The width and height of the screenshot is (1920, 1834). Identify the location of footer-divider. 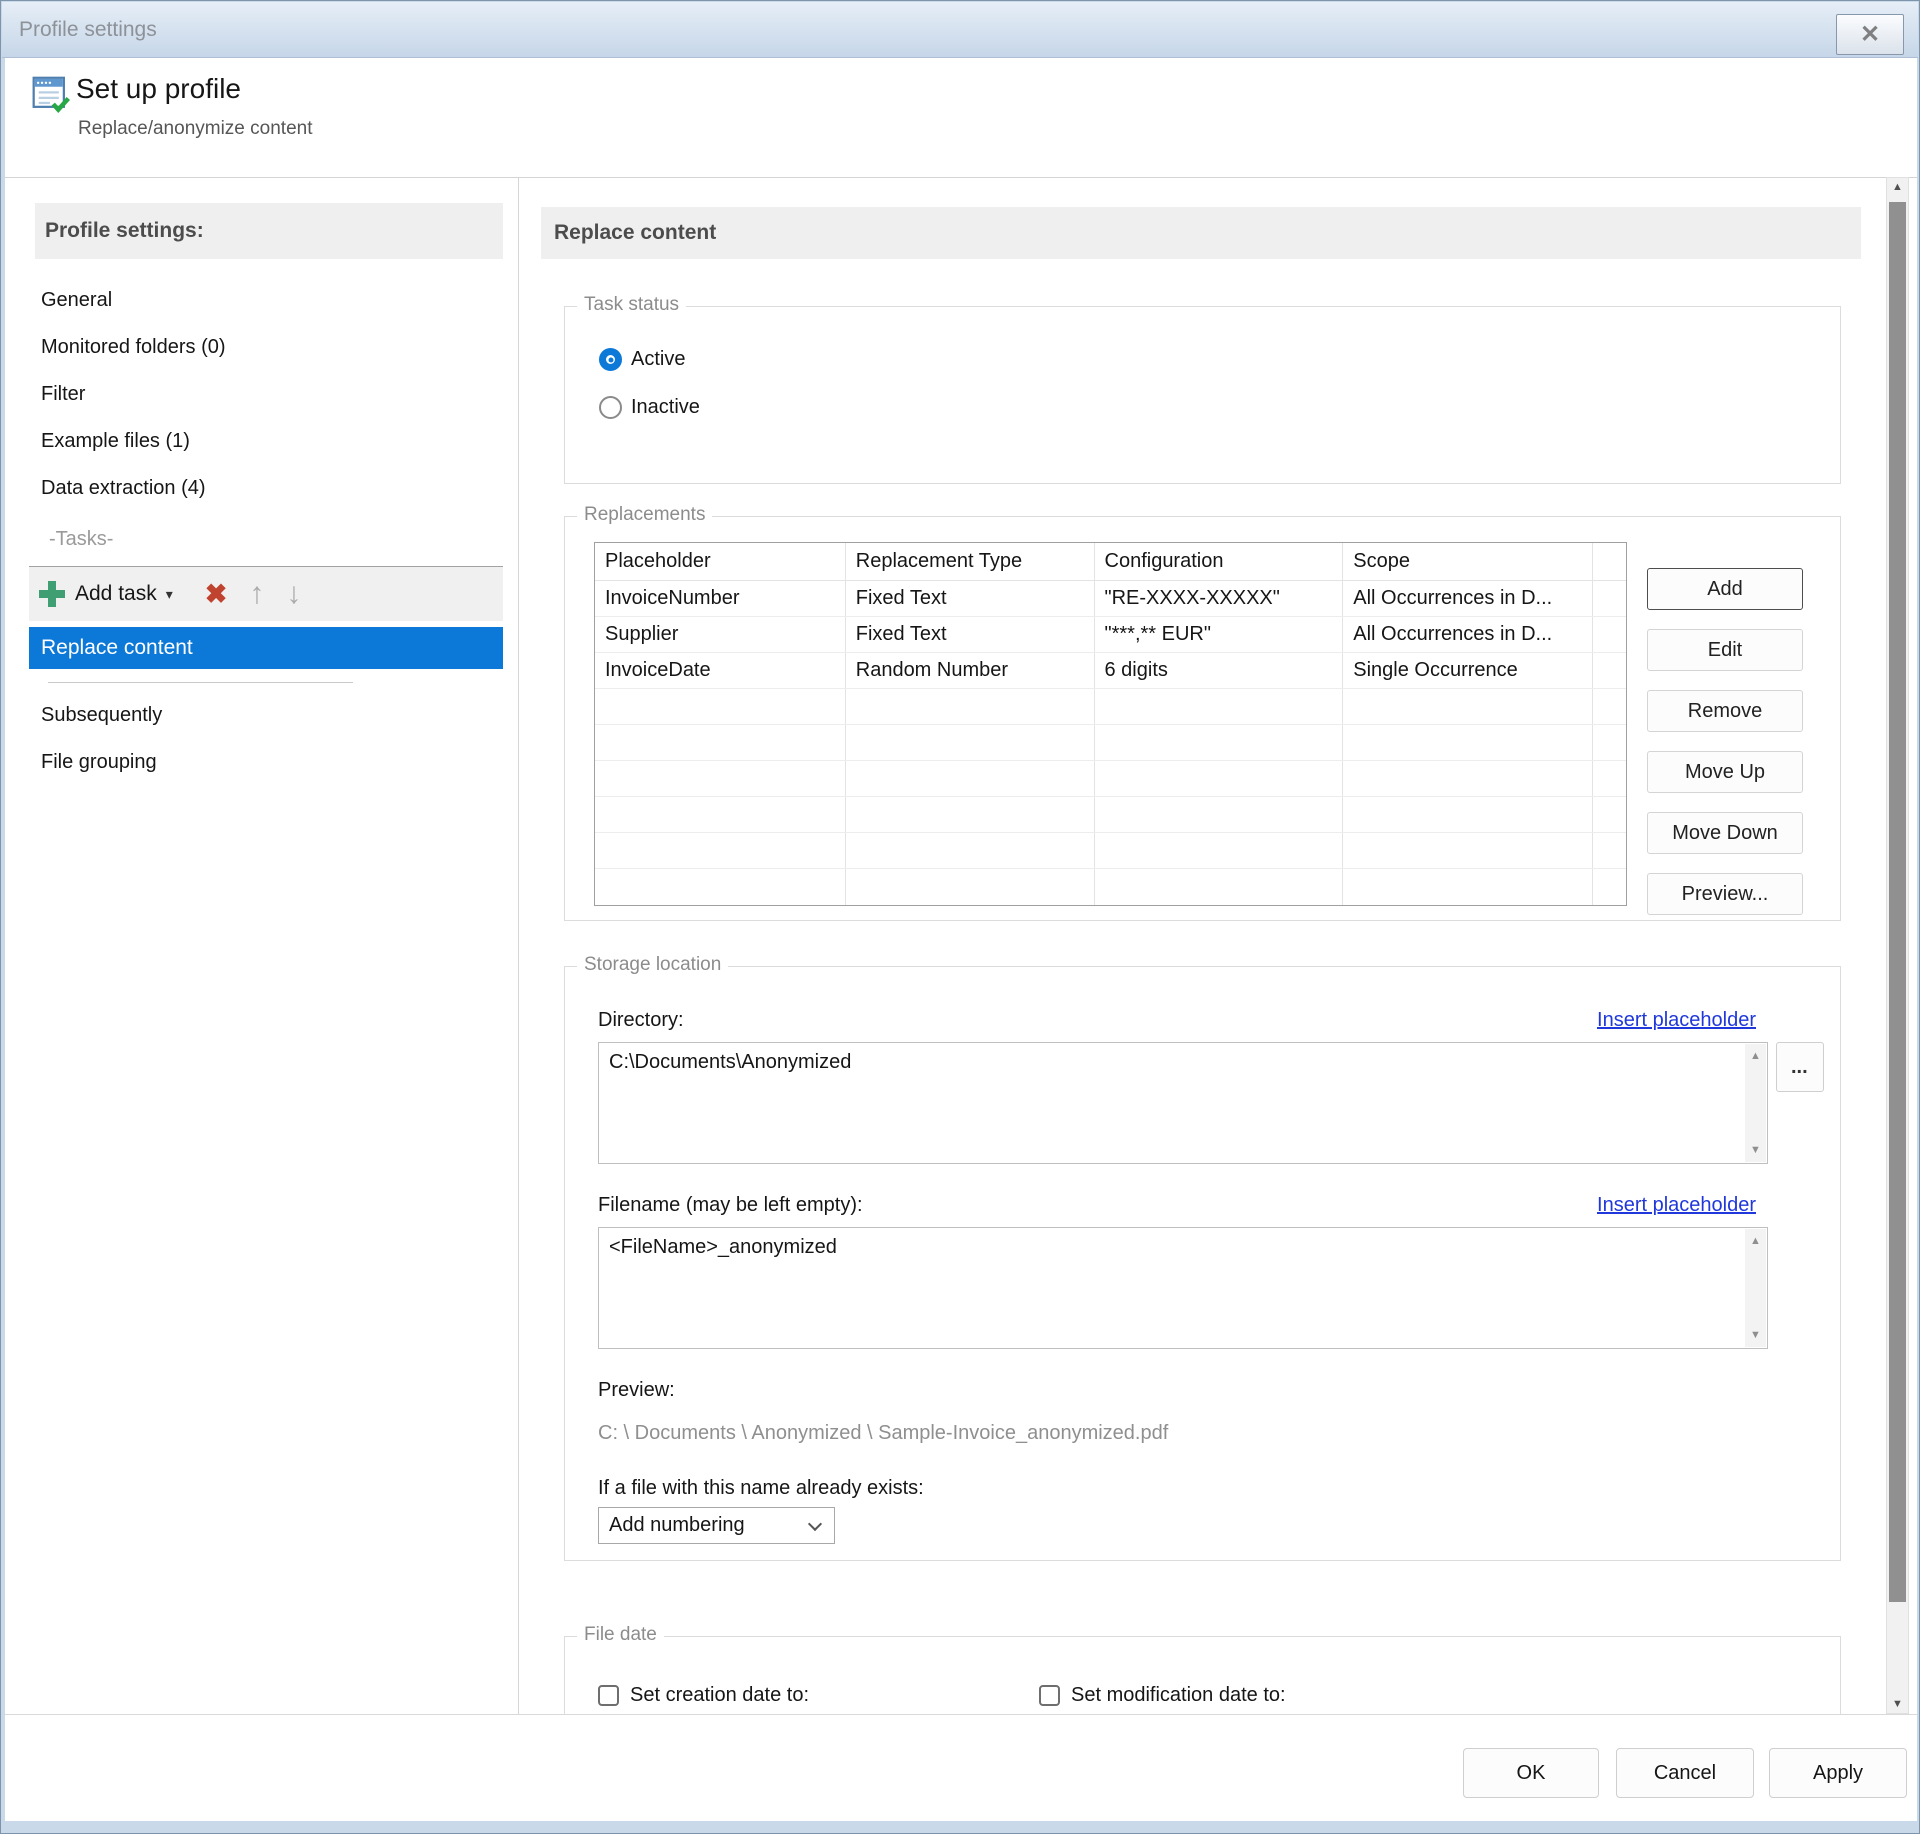
(961, 1714).